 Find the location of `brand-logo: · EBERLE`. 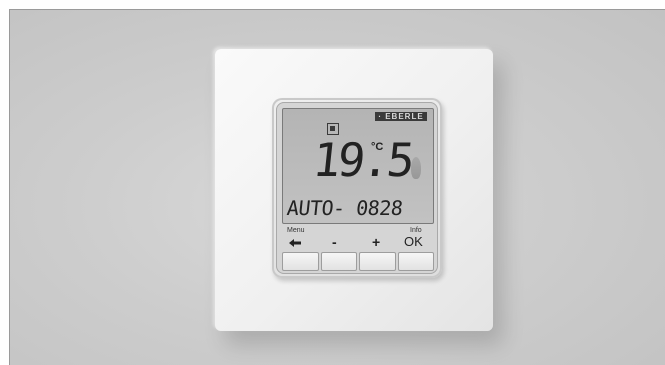

brand-logo: · EBERLE is located at coordinates (401, 116).